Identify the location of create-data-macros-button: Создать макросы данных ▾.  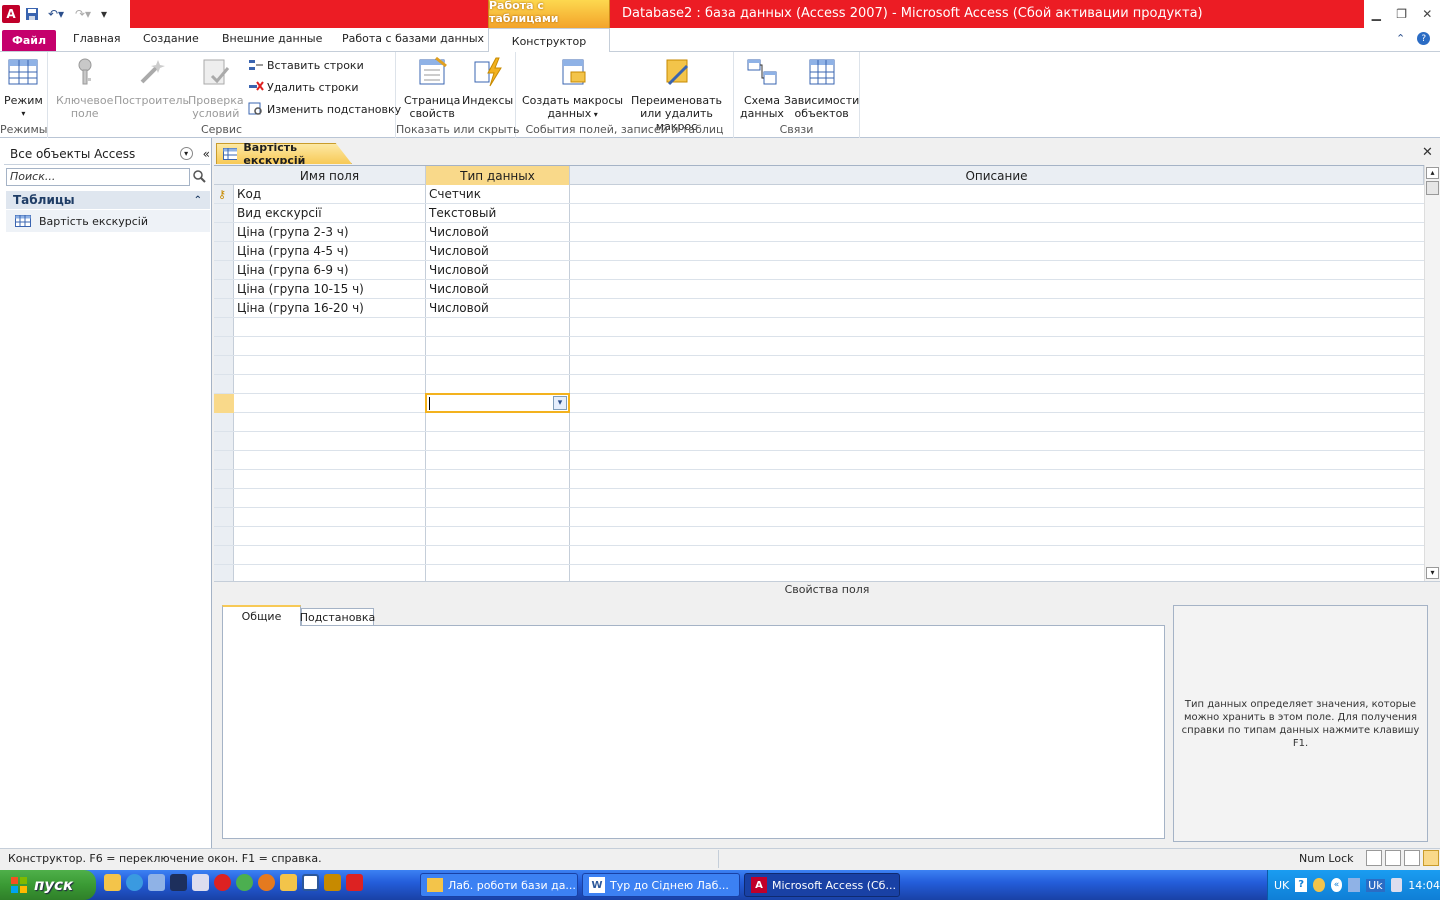
(572, 88).